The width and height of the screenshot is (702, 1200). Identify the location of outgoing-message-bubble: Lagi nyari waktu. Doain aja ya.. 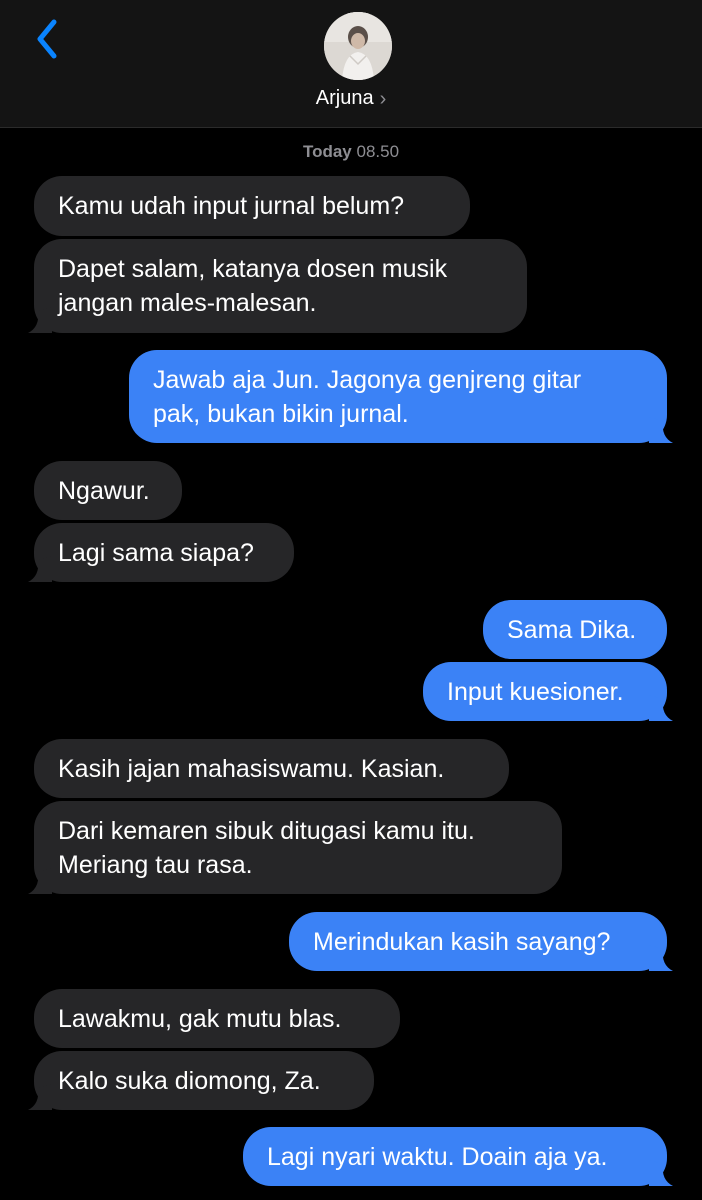
(458, 1156).